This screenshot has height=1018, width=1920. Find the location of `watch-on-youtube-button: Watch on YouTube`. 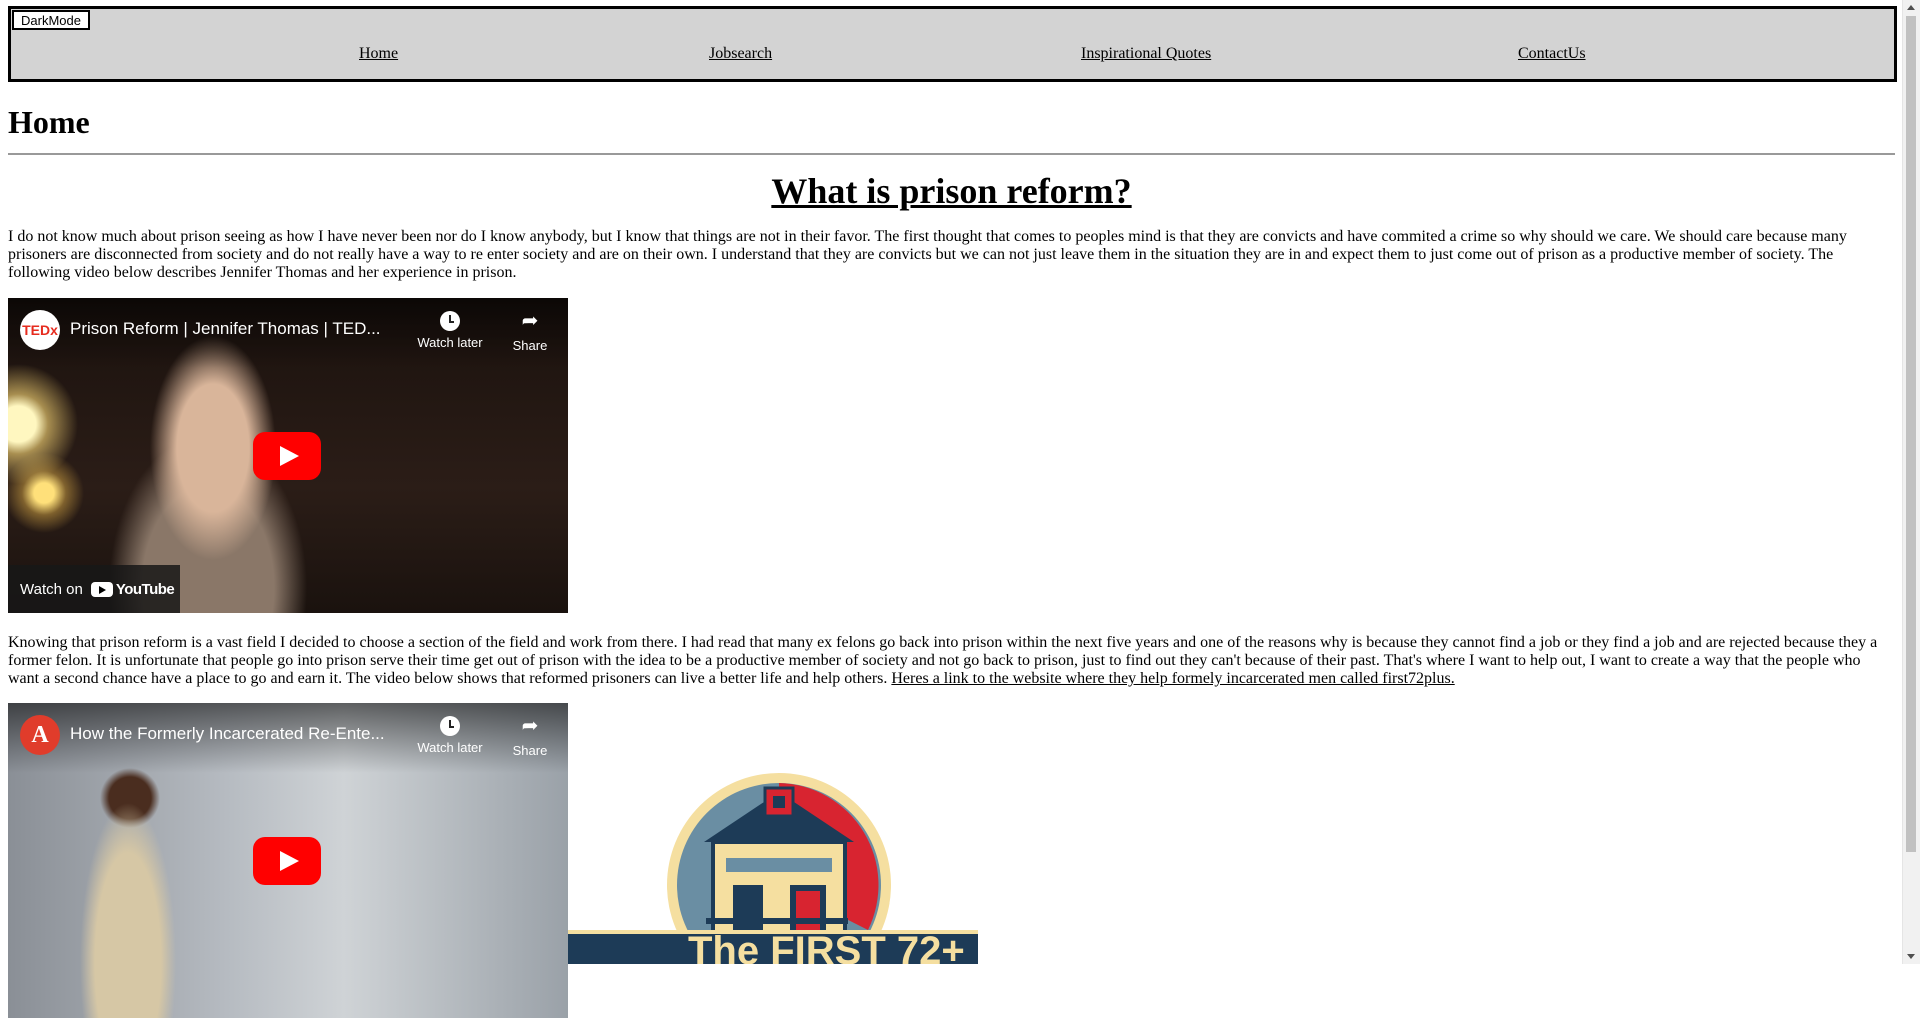

watch-on-youtube-button: Watch on YouTube is located at coordinates (94, 589).